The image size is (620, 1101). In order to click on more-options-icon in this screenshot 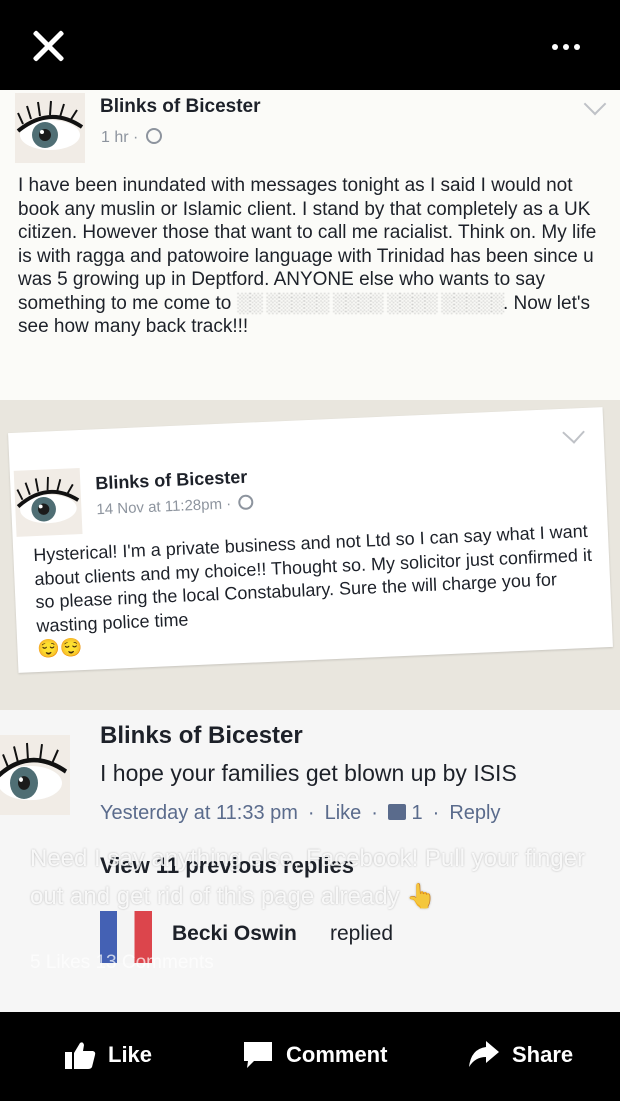, I will do `click(566, 47)`.